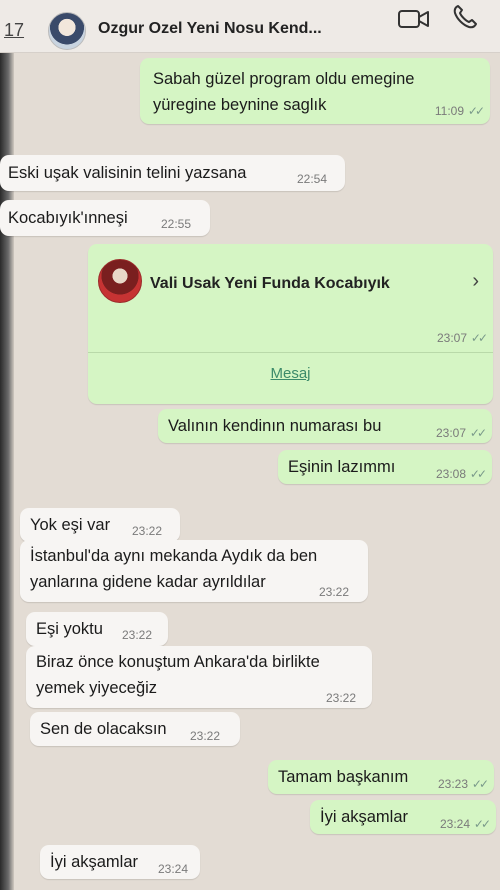  I want to click on outgoing-message: Eşinin lazımmı 23:08 ✓✓, so click(385, 467).